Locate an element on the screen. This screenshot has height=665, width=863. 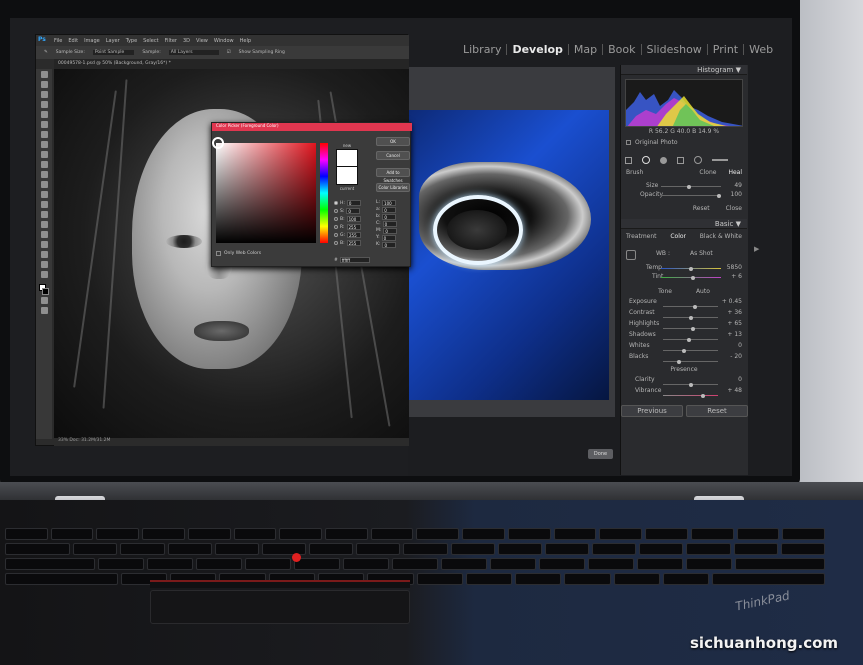
menu-window: Window is located at coordinates (224, 41).